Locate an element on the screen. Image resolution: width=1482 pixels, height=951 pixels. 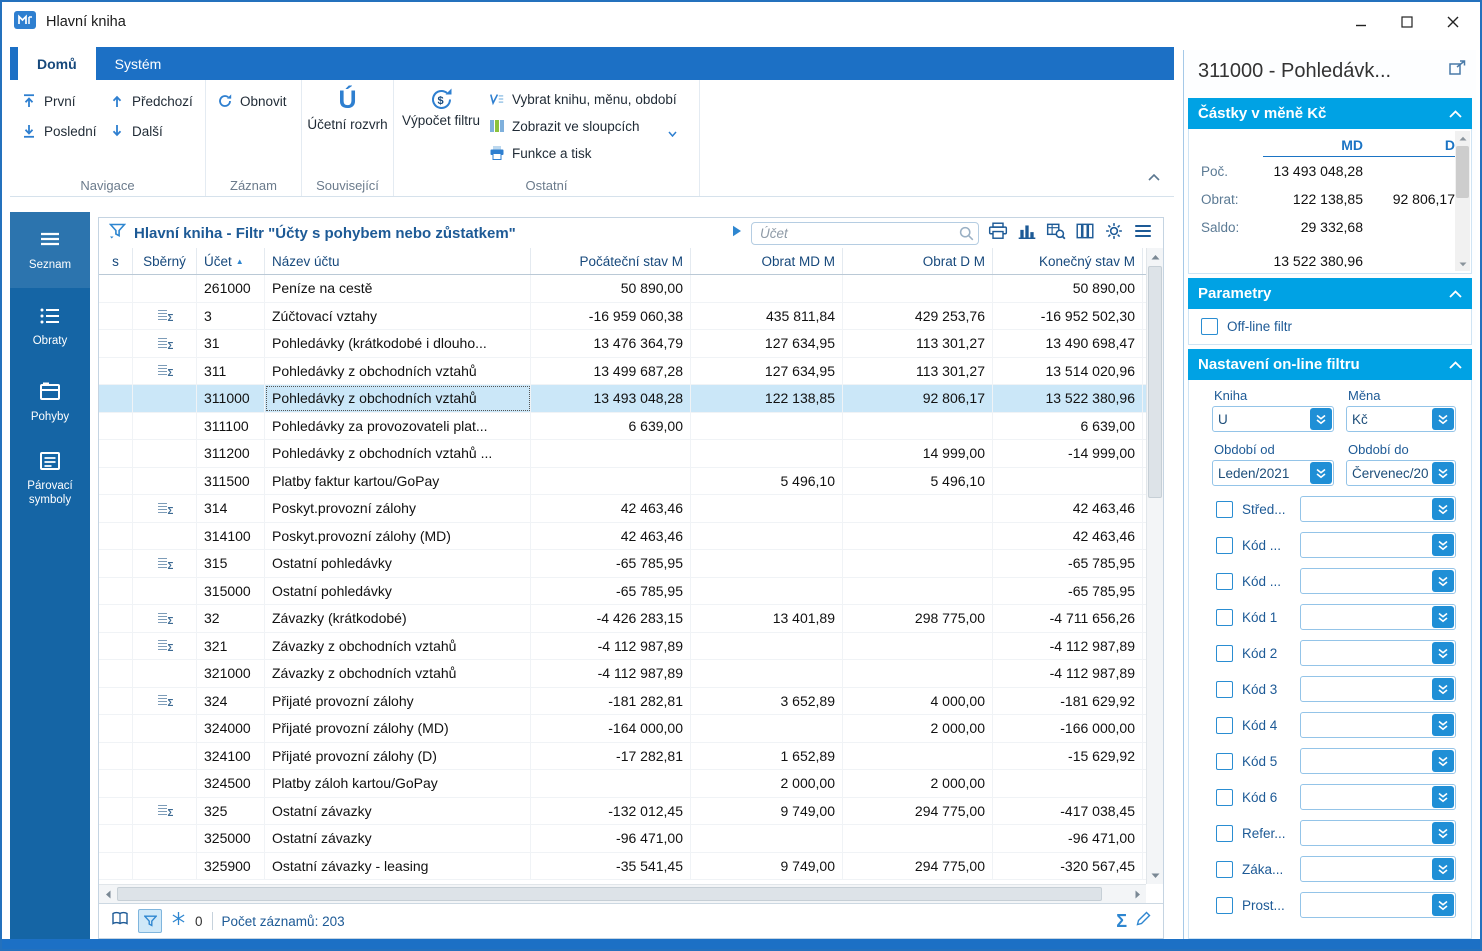
previous-button: Předchozí is located at coordinates (158, 101).